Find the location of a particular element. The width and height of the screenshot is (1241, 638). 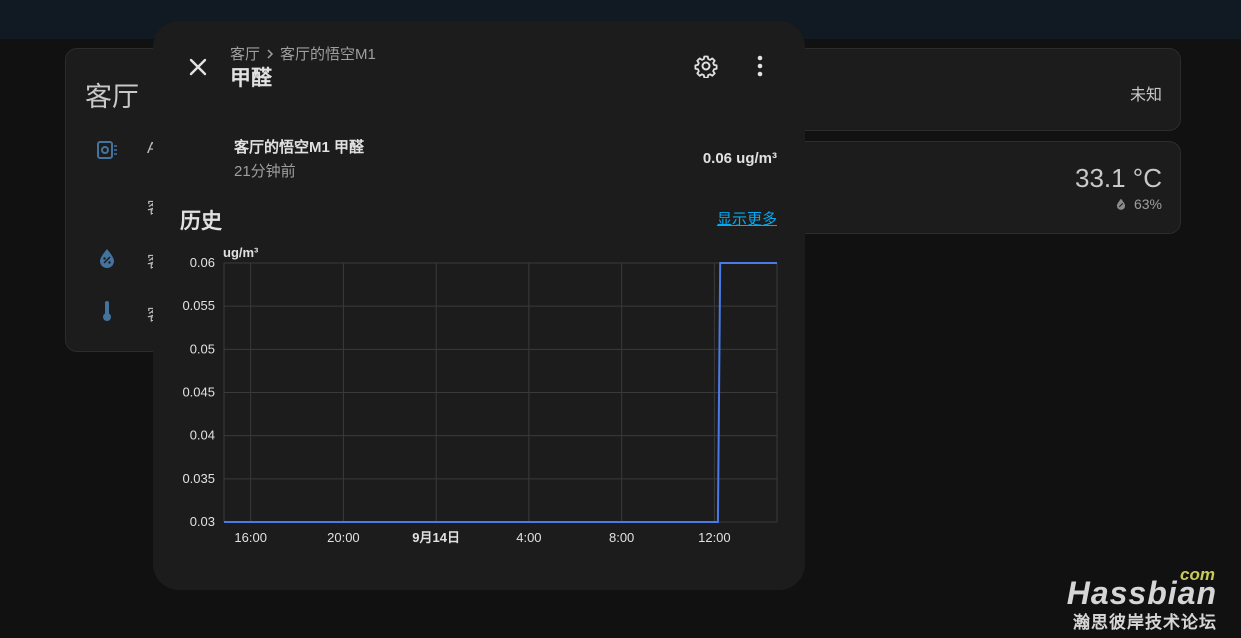

gear-icon is located at coordinates (706, 66).